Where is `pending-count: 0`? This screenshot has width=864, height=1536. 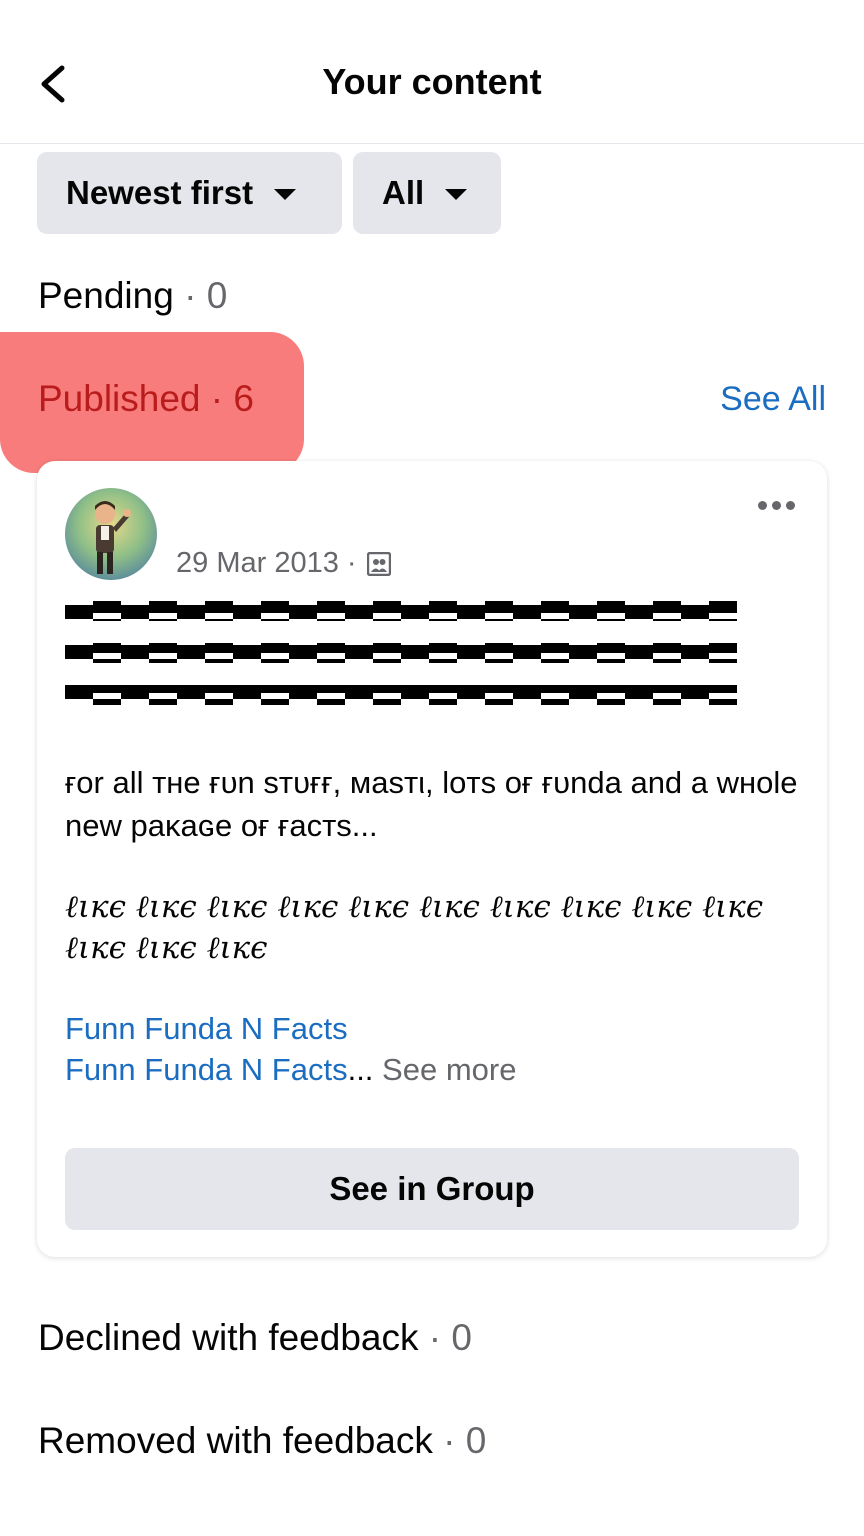 pending-count: 0 is located at coordinates (217, 295).